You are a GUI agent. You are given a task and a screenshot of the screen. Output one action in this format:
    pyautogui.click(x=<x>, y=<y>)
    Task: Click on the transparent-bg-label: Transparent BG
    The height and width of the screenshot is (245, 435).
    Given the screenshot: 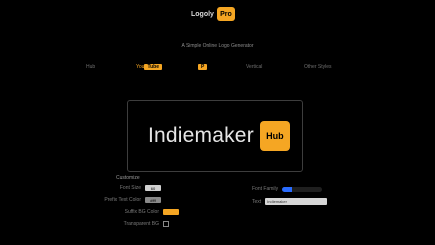 What is the action you would take?
    pyautogui.click(x=141, y=224)
    